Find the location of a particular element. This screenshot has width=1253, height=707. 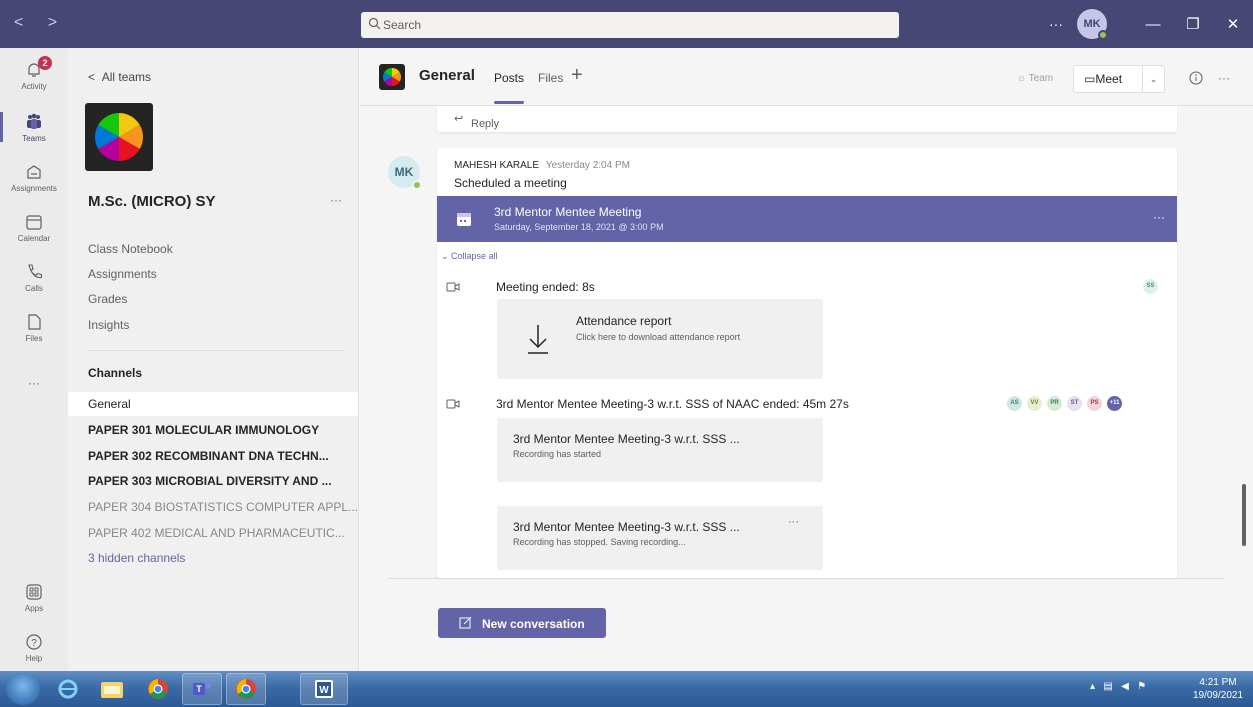

action-center-flag-icon: ⚑ is located at coordinates (1141, 686).